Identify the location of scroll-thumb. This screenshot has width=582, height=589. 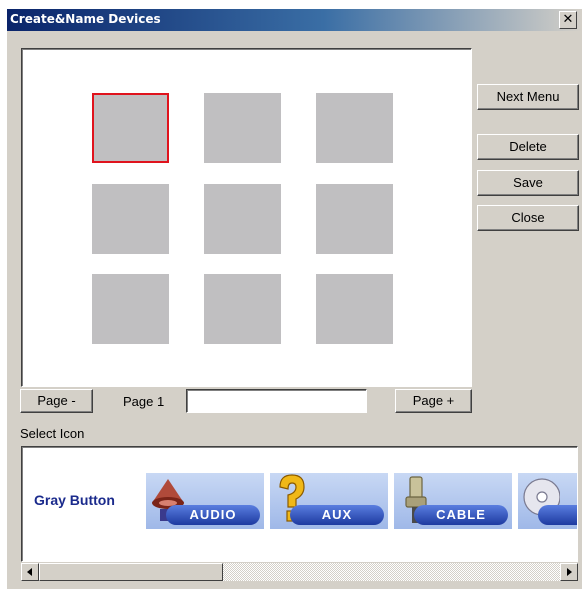
(131, 572).